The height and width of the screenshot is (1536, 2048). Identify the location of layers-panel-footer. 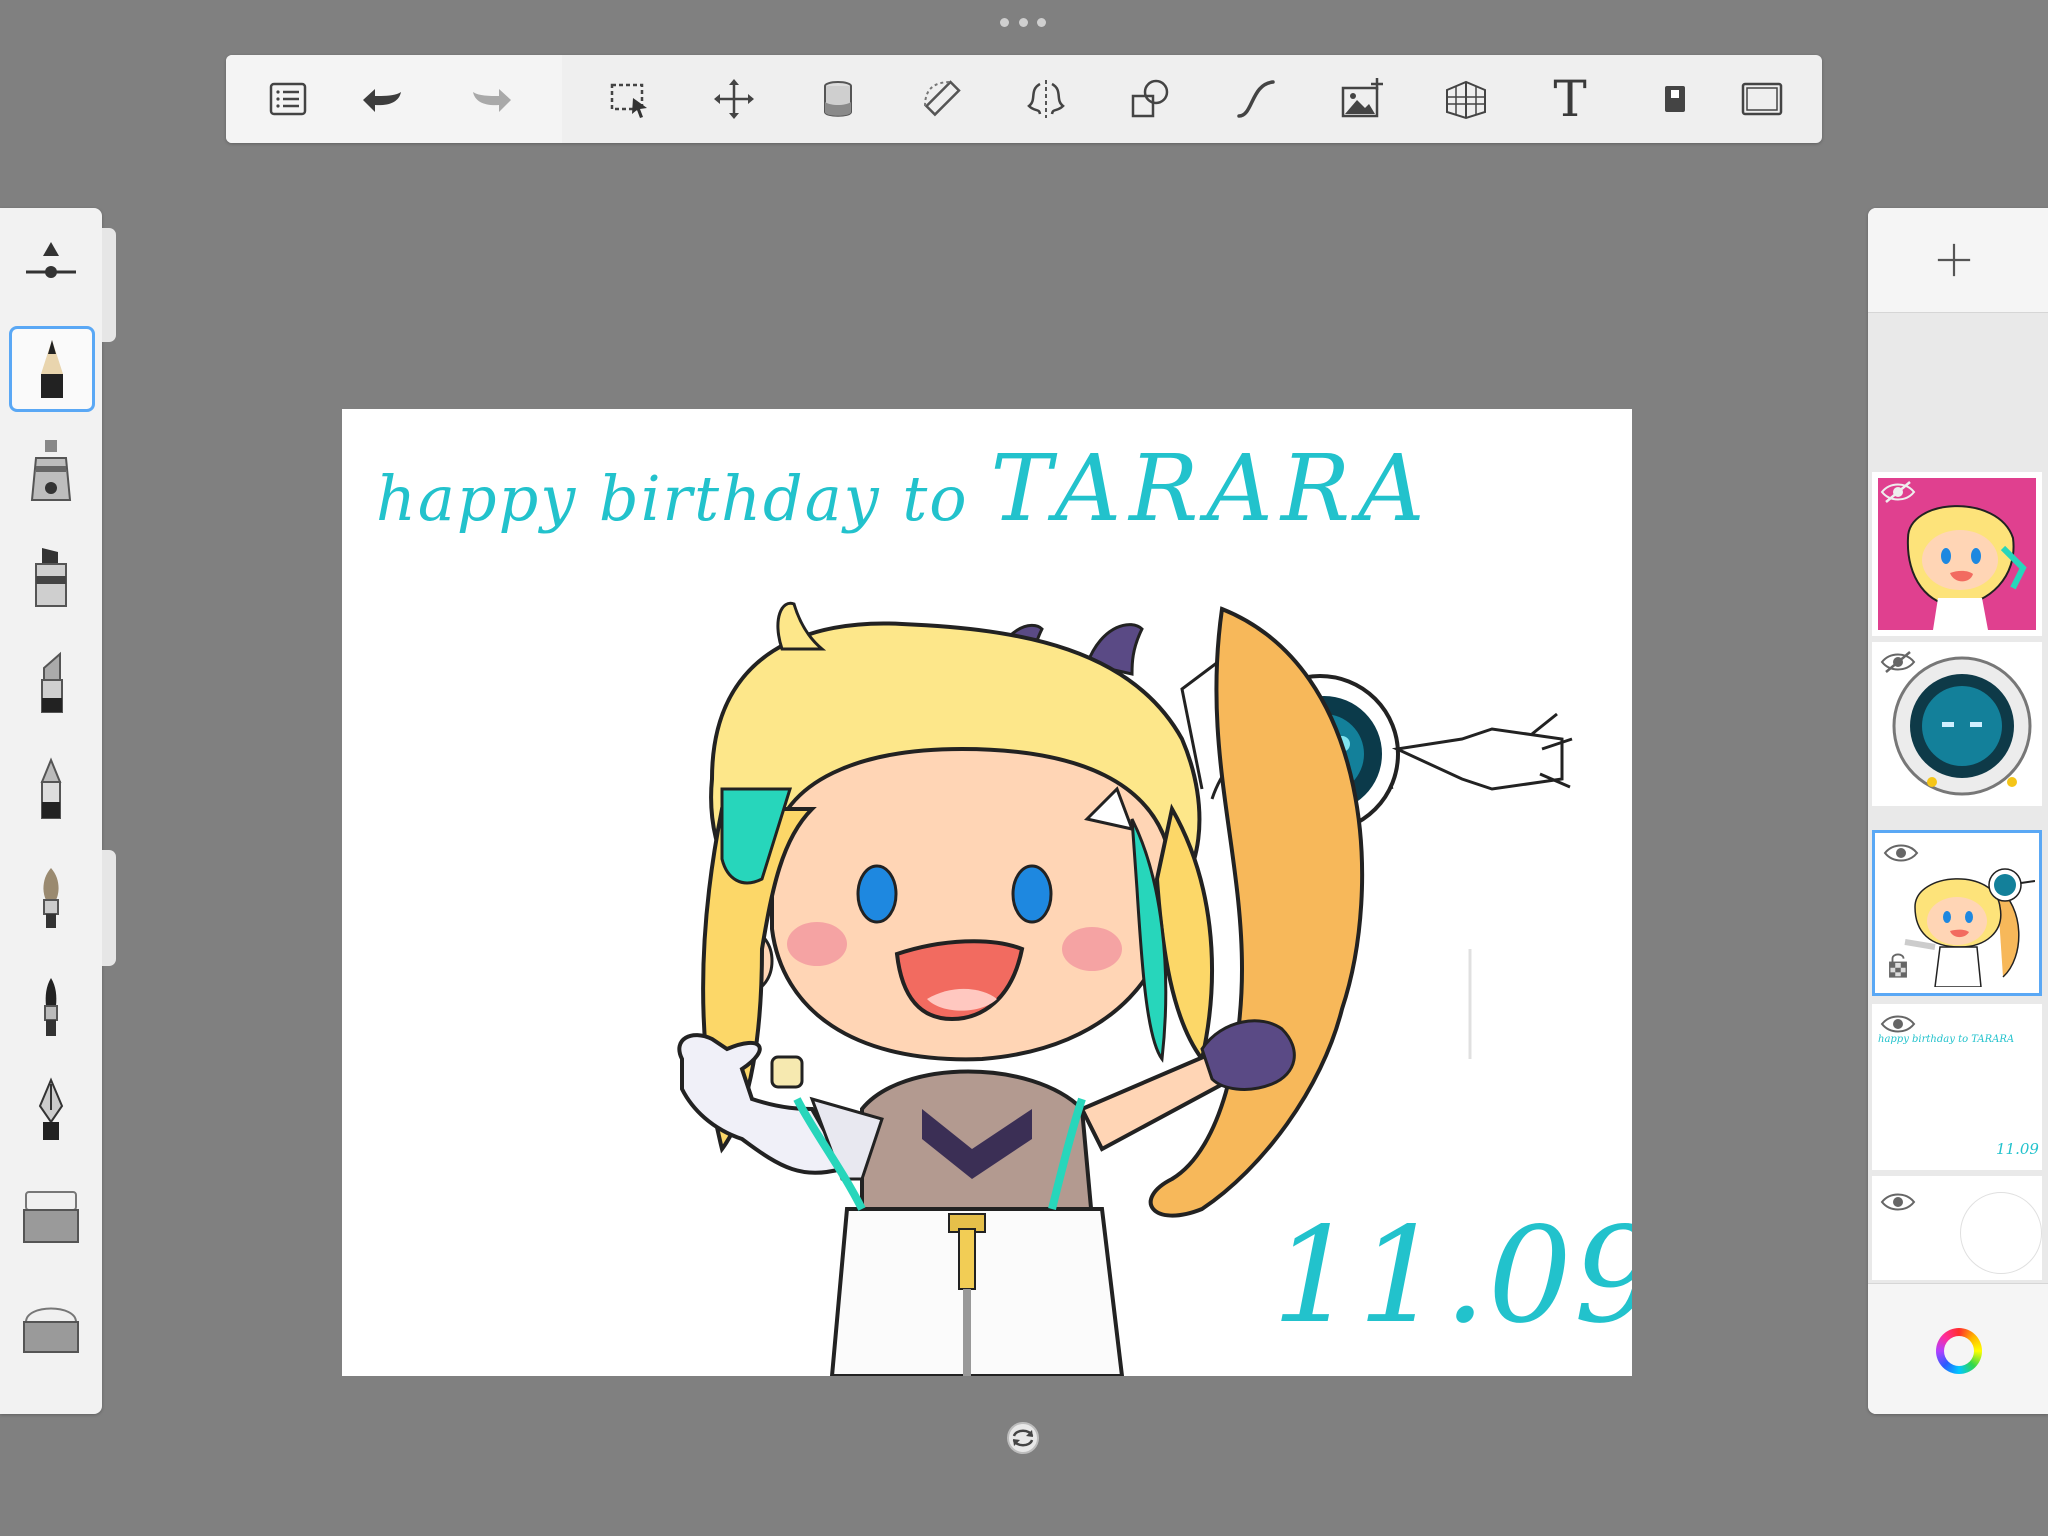
(1958, 1348).